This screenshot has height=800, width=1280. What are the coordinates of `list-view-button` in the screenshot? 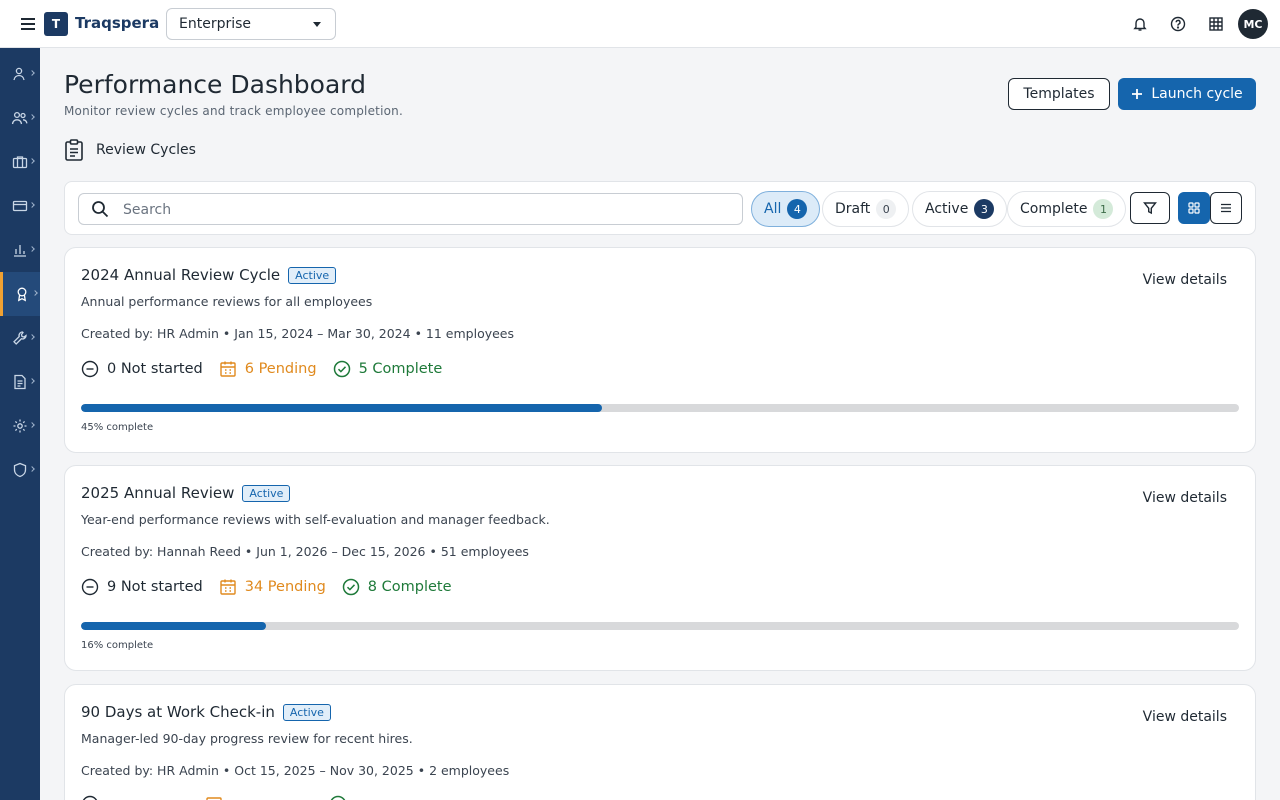 It's located at (1226, 208).